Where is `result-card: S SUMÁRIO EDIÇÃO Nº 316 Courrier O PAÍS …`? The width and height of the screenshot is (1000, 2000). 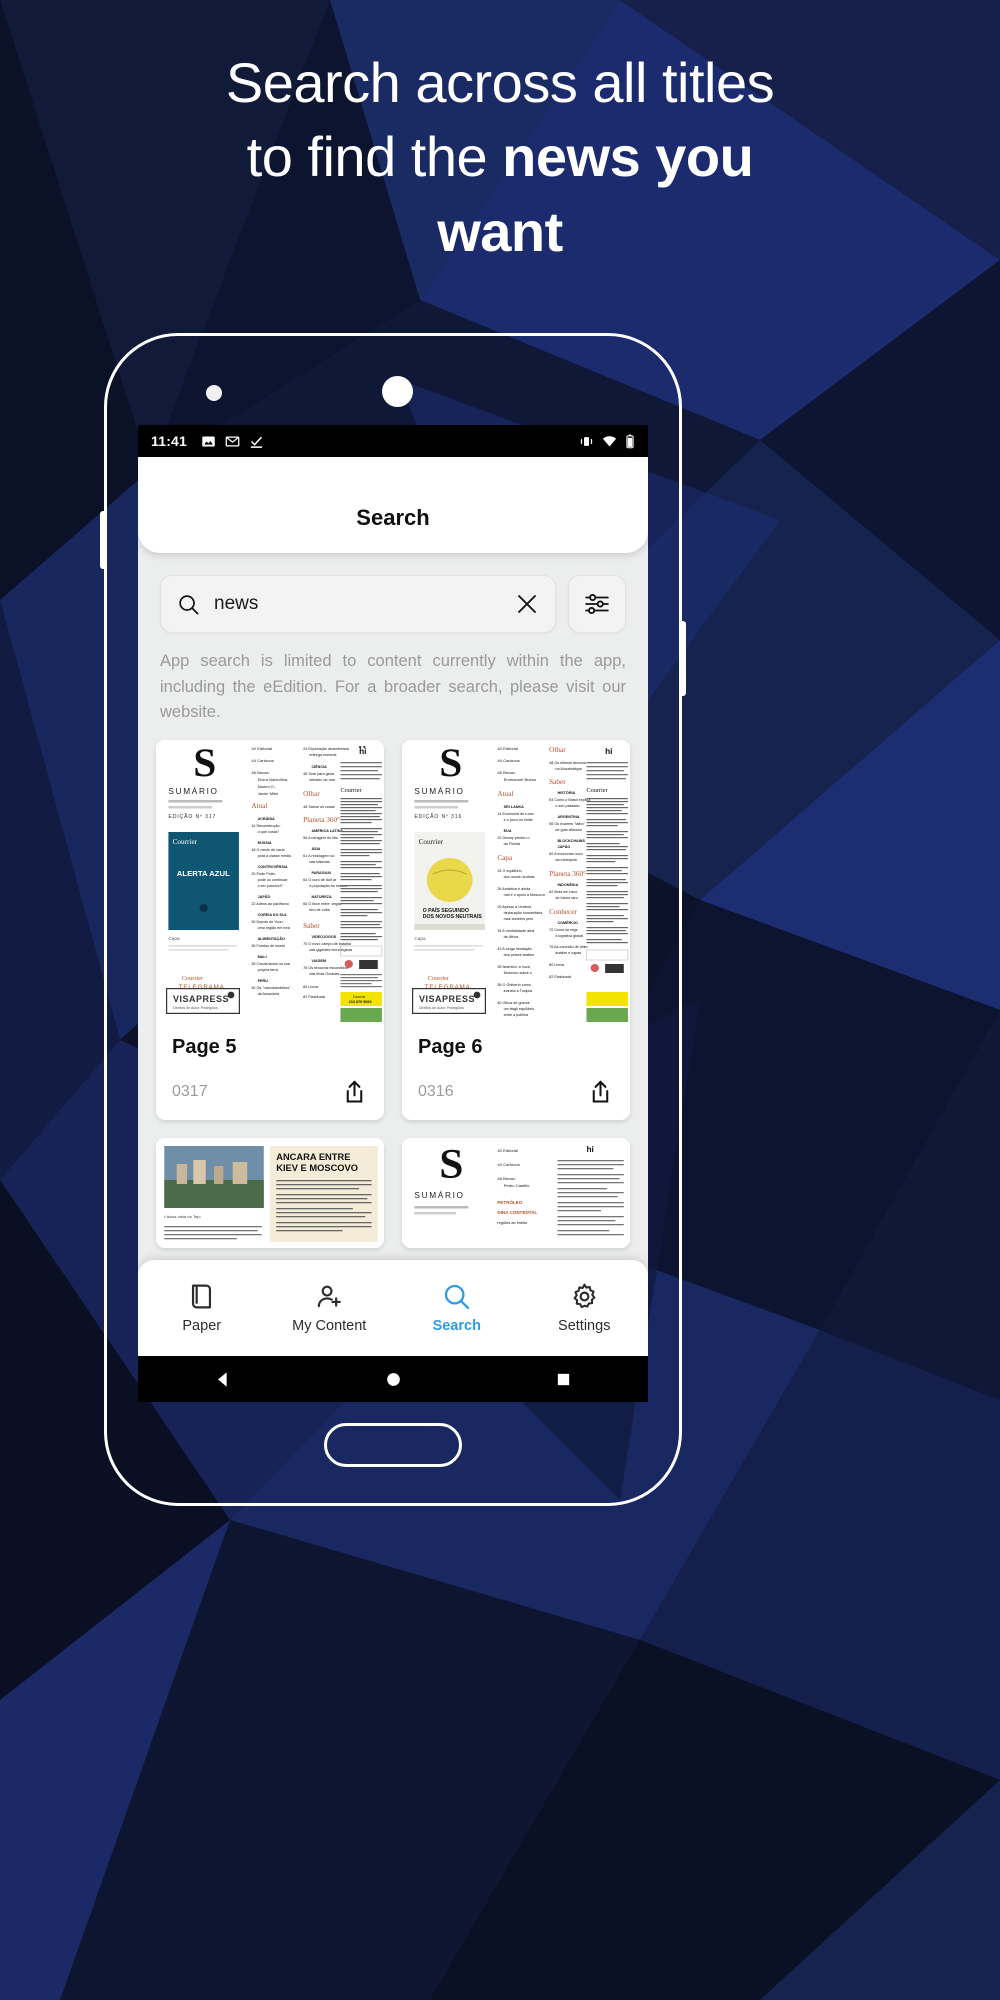 result-card: S SUMÁRIO EDIÇÃO Nº 316 Courrier O PAÍS … is located at coordinates (516, 929).